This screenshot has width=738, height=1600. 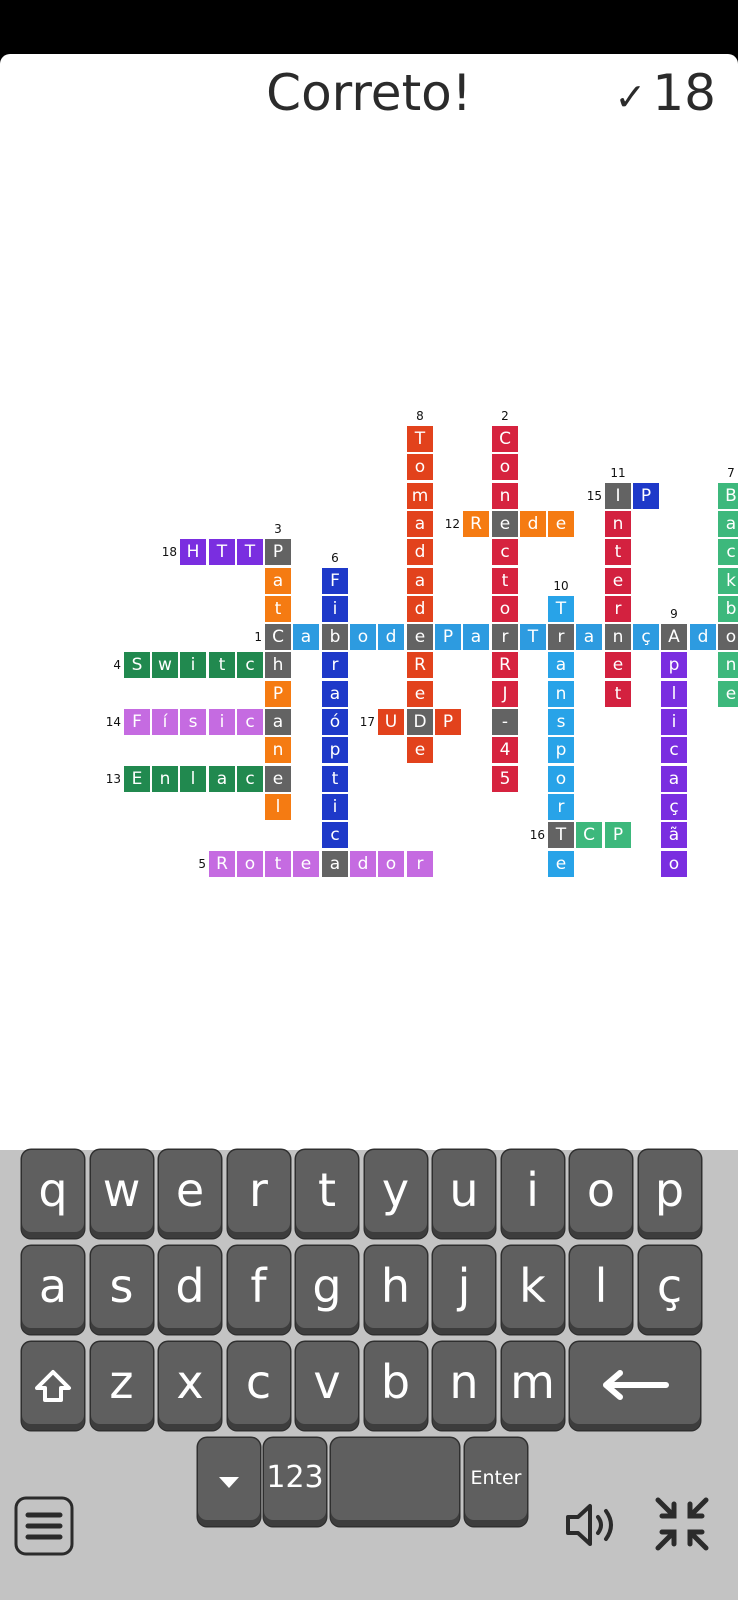 What do you see at coordinates (327, 1386) in the screenshot?
I see `key-v: v` at bounding box center [327, 1386].